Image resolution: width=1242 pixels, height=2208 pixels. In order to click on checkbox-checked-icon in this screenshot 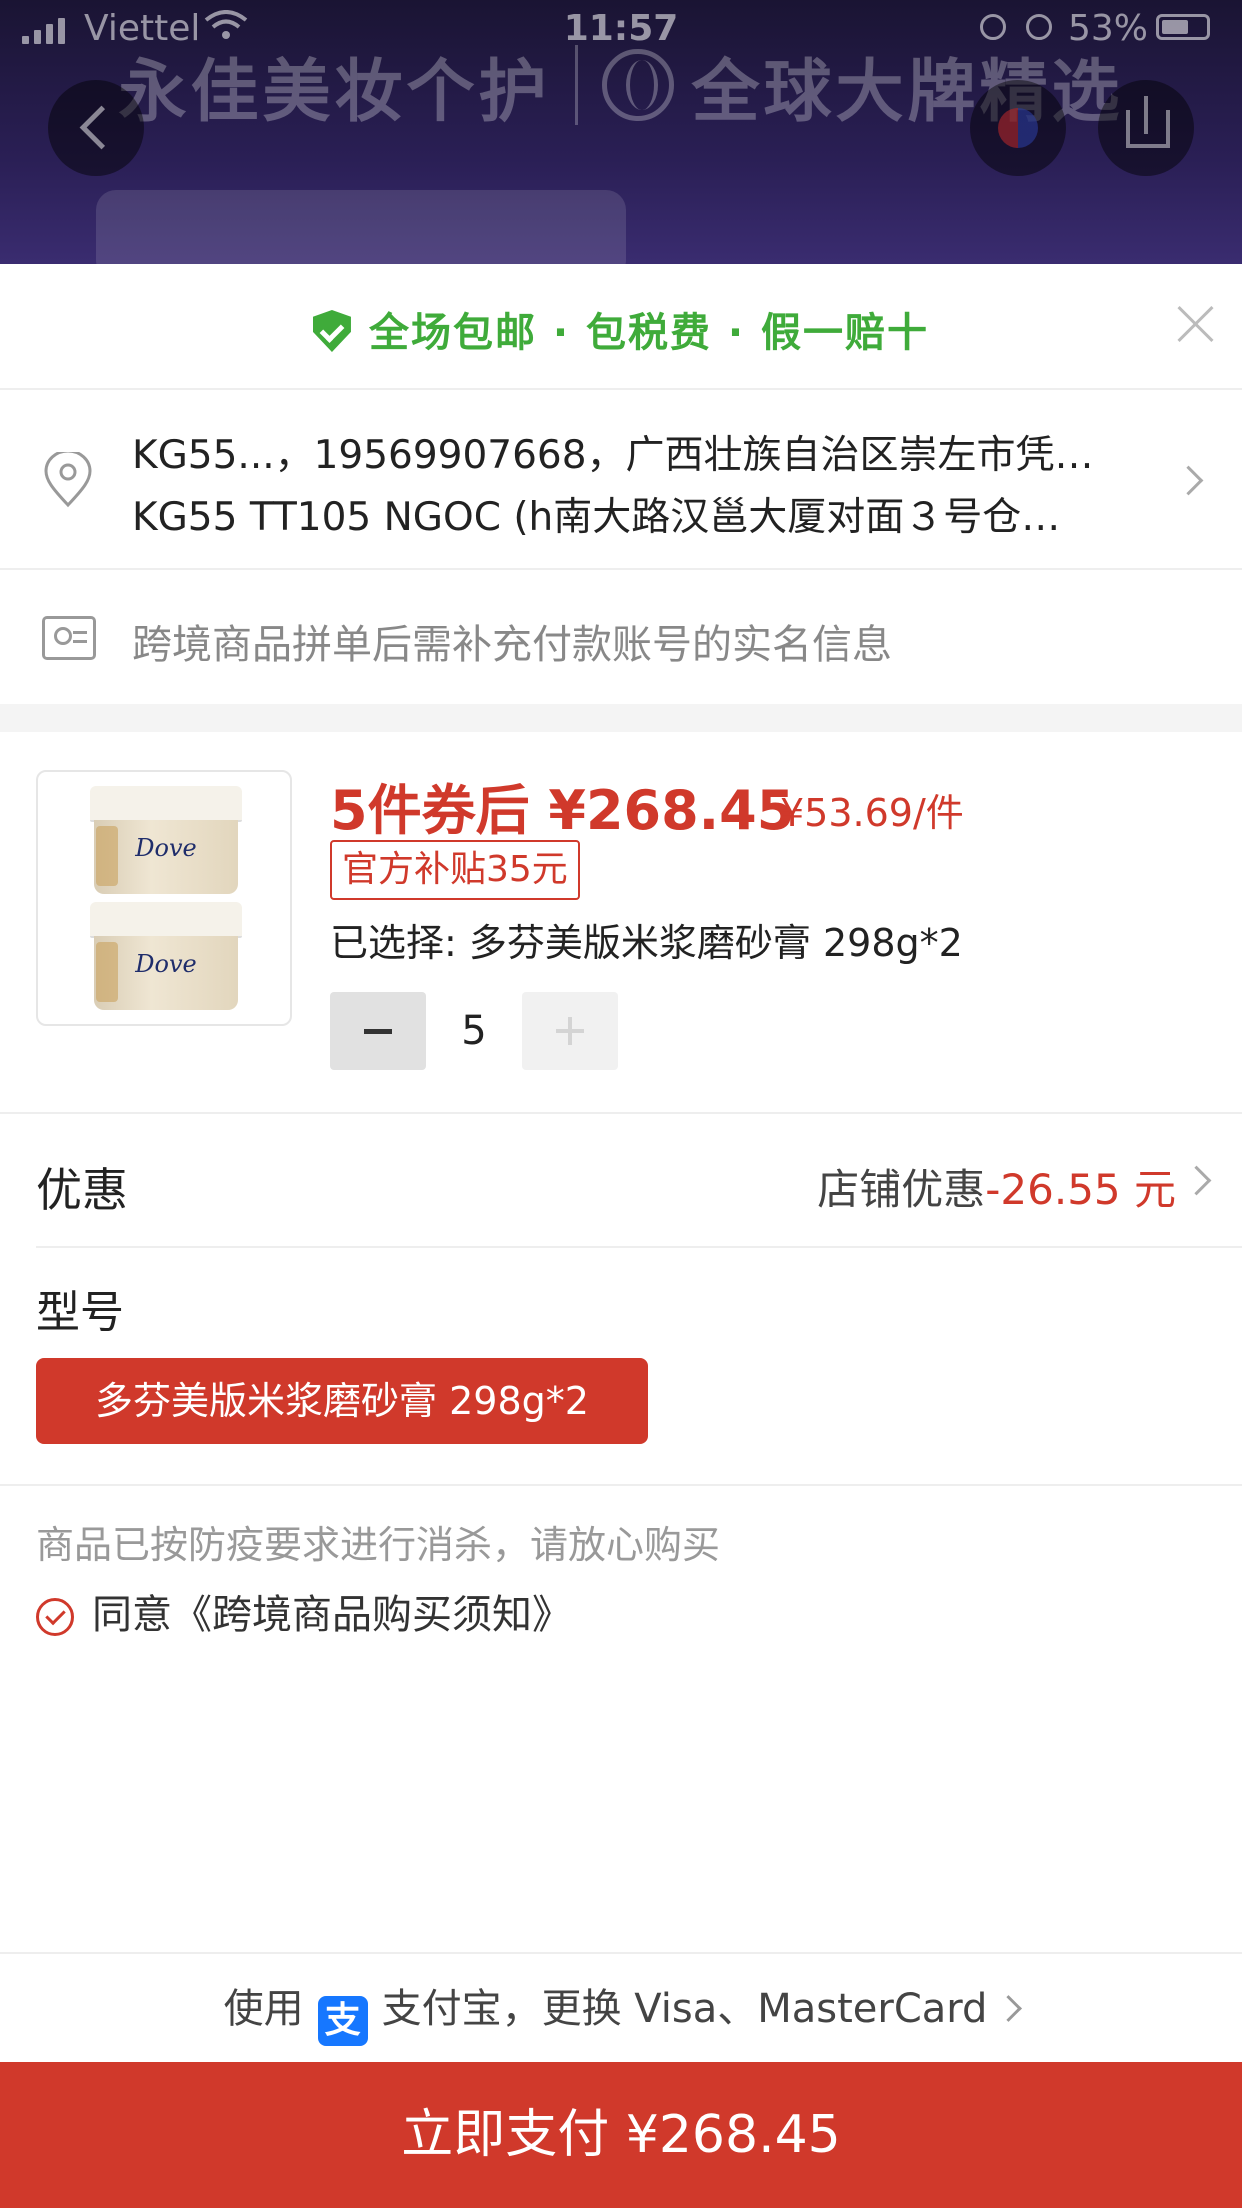, I will do `click(55, 1617)`.